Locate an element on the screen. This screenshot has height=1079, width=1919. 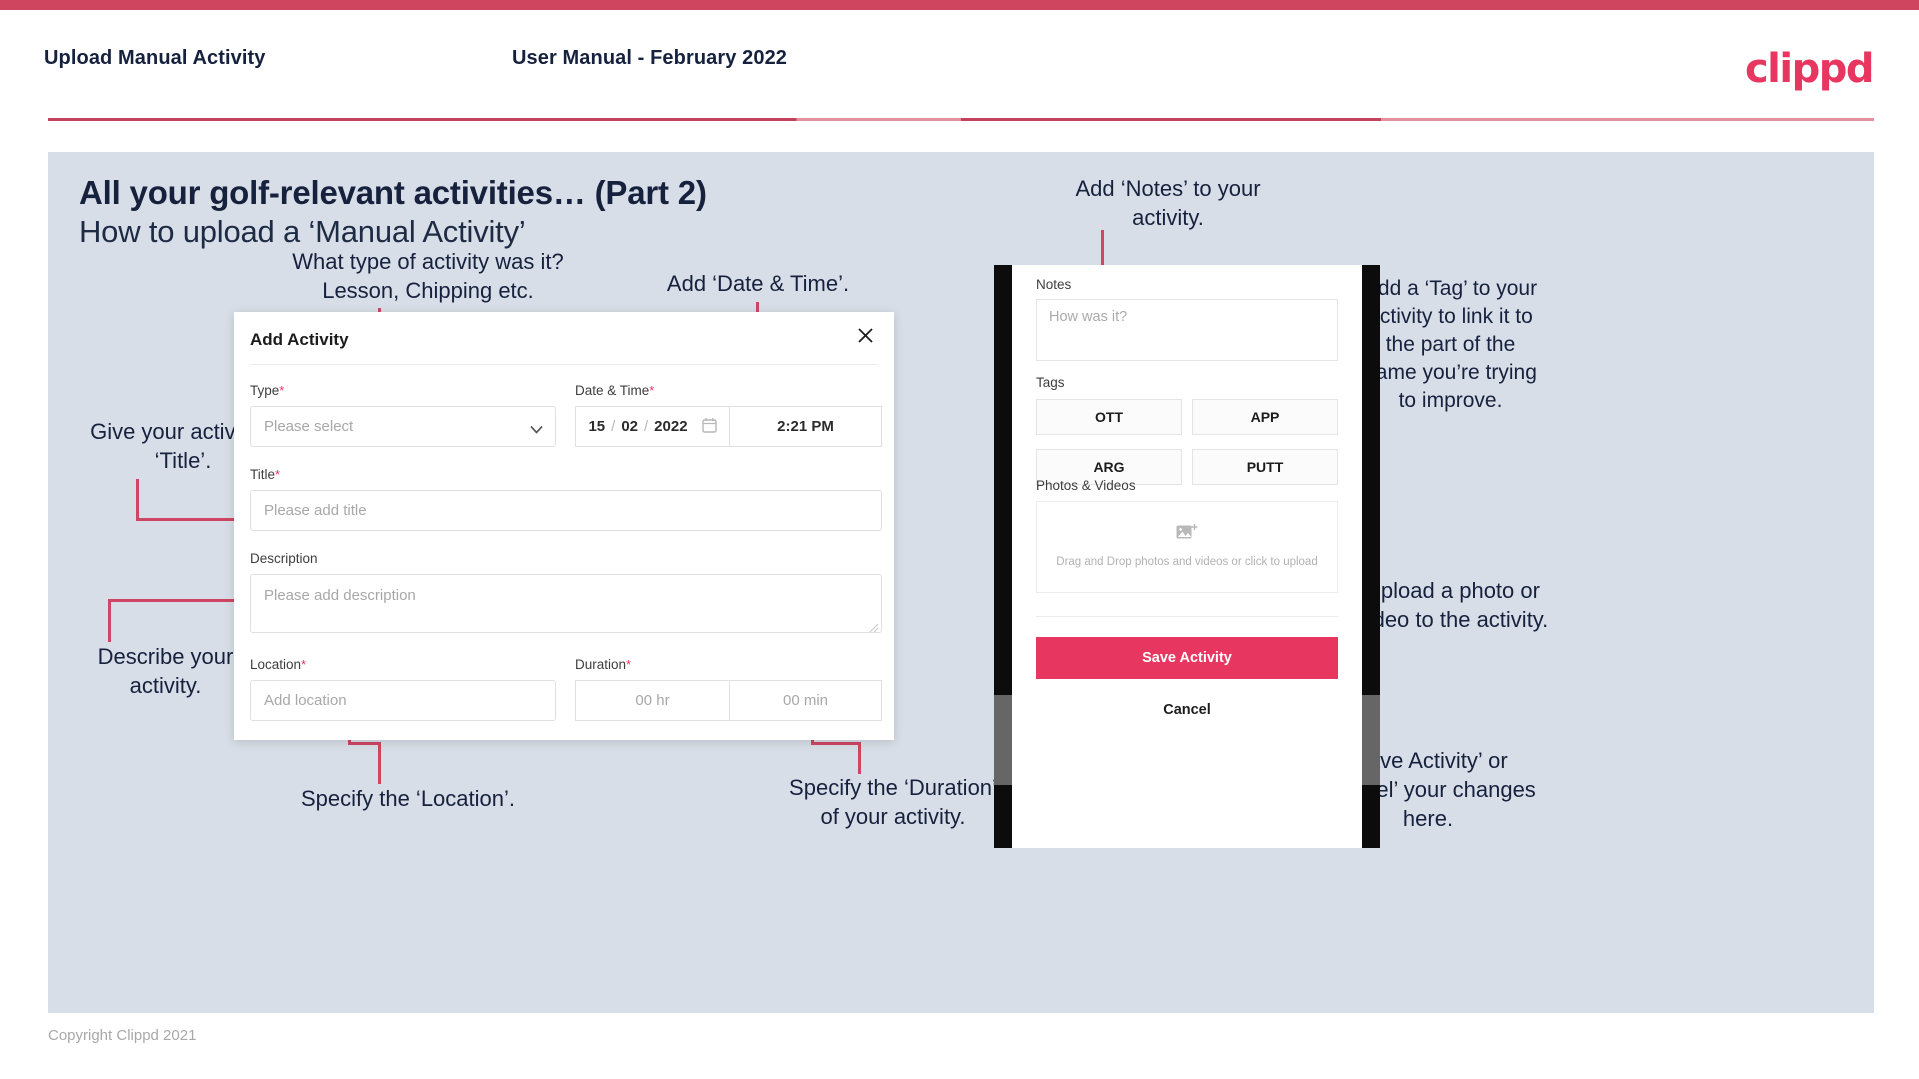
page-subtitle: How to upload a ‘Manual Activity’ is located at coordinates (302, 231).